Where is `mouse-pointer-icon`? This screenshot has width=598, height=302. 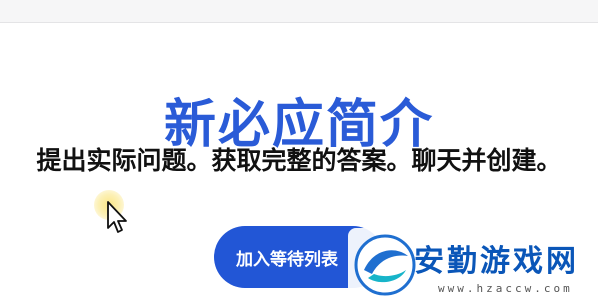 mouse-pointer-icon is located at coordinates (117, 217).